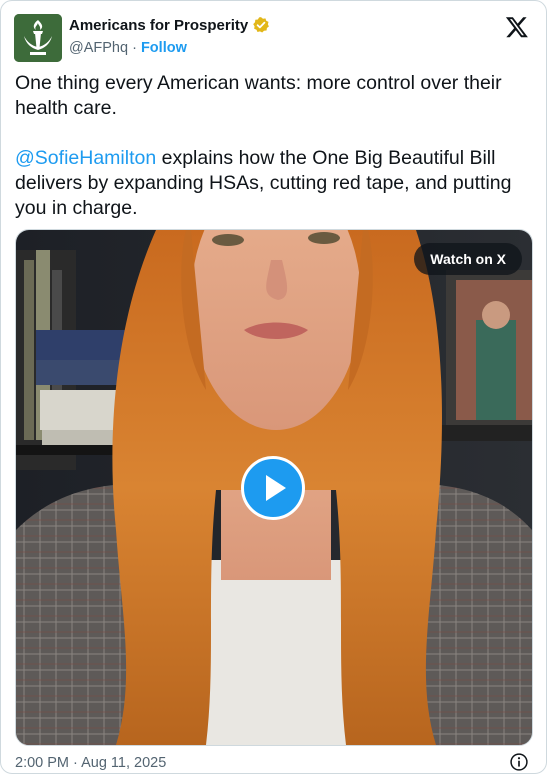  What do you see at coordinates (98, 48) in the screenshot?
I see `author-handle: @AFPhq` at bounding box center [98, 48].